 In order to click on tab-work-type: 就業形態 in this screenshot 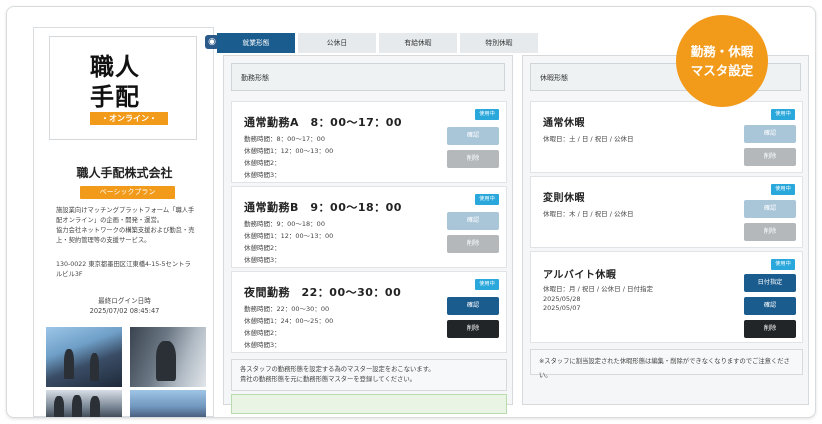, I will do `click(256, 43)`.